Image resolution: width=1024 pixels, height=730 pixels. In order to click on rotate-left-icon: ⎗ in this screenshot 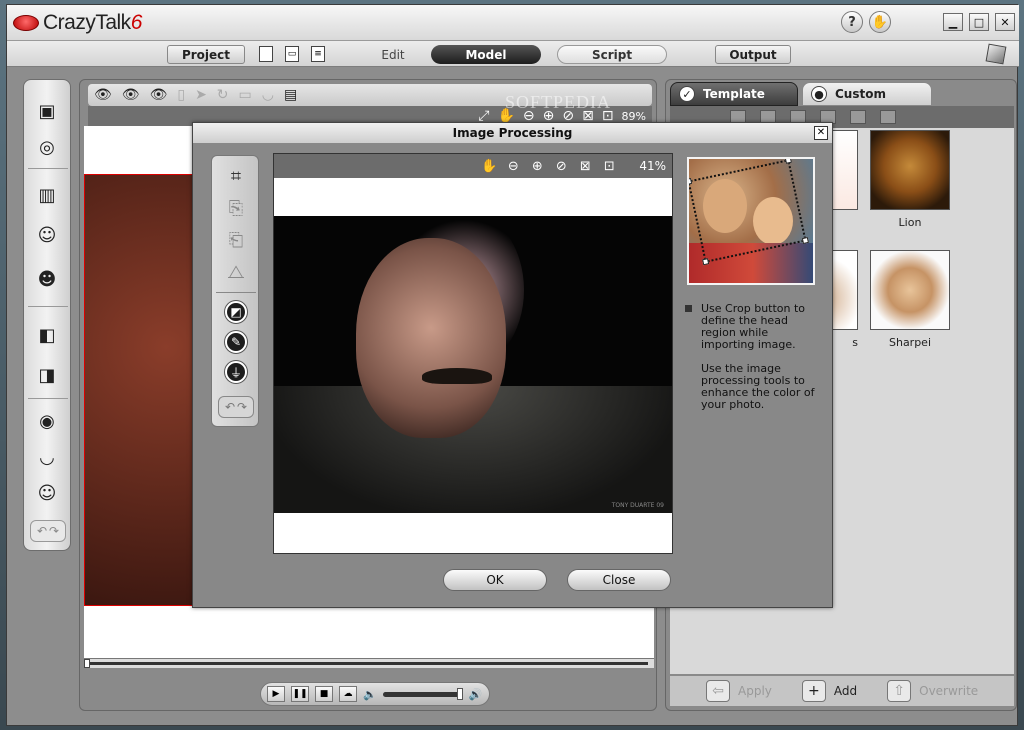, I will do `click(236, 240)`.